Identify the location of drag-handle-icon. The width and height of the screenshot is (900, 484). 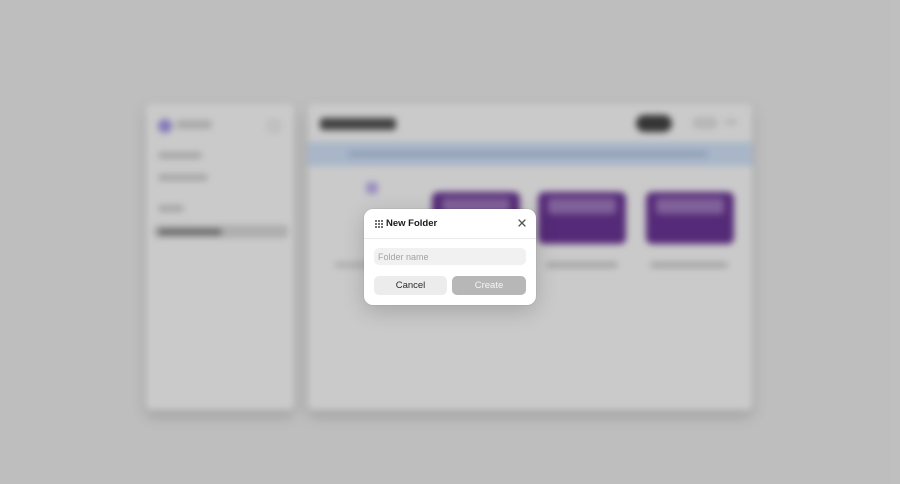
(379, 224).